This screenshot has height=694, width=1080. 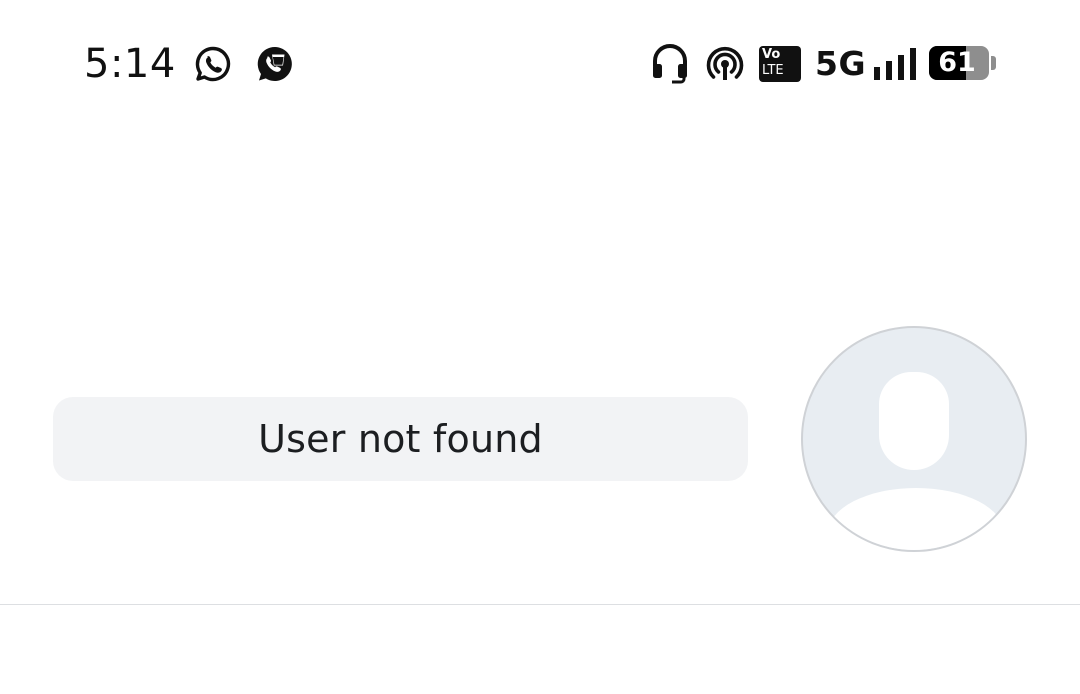 I want to click on volte-top-label: Vo, so click(x=771, y=54).